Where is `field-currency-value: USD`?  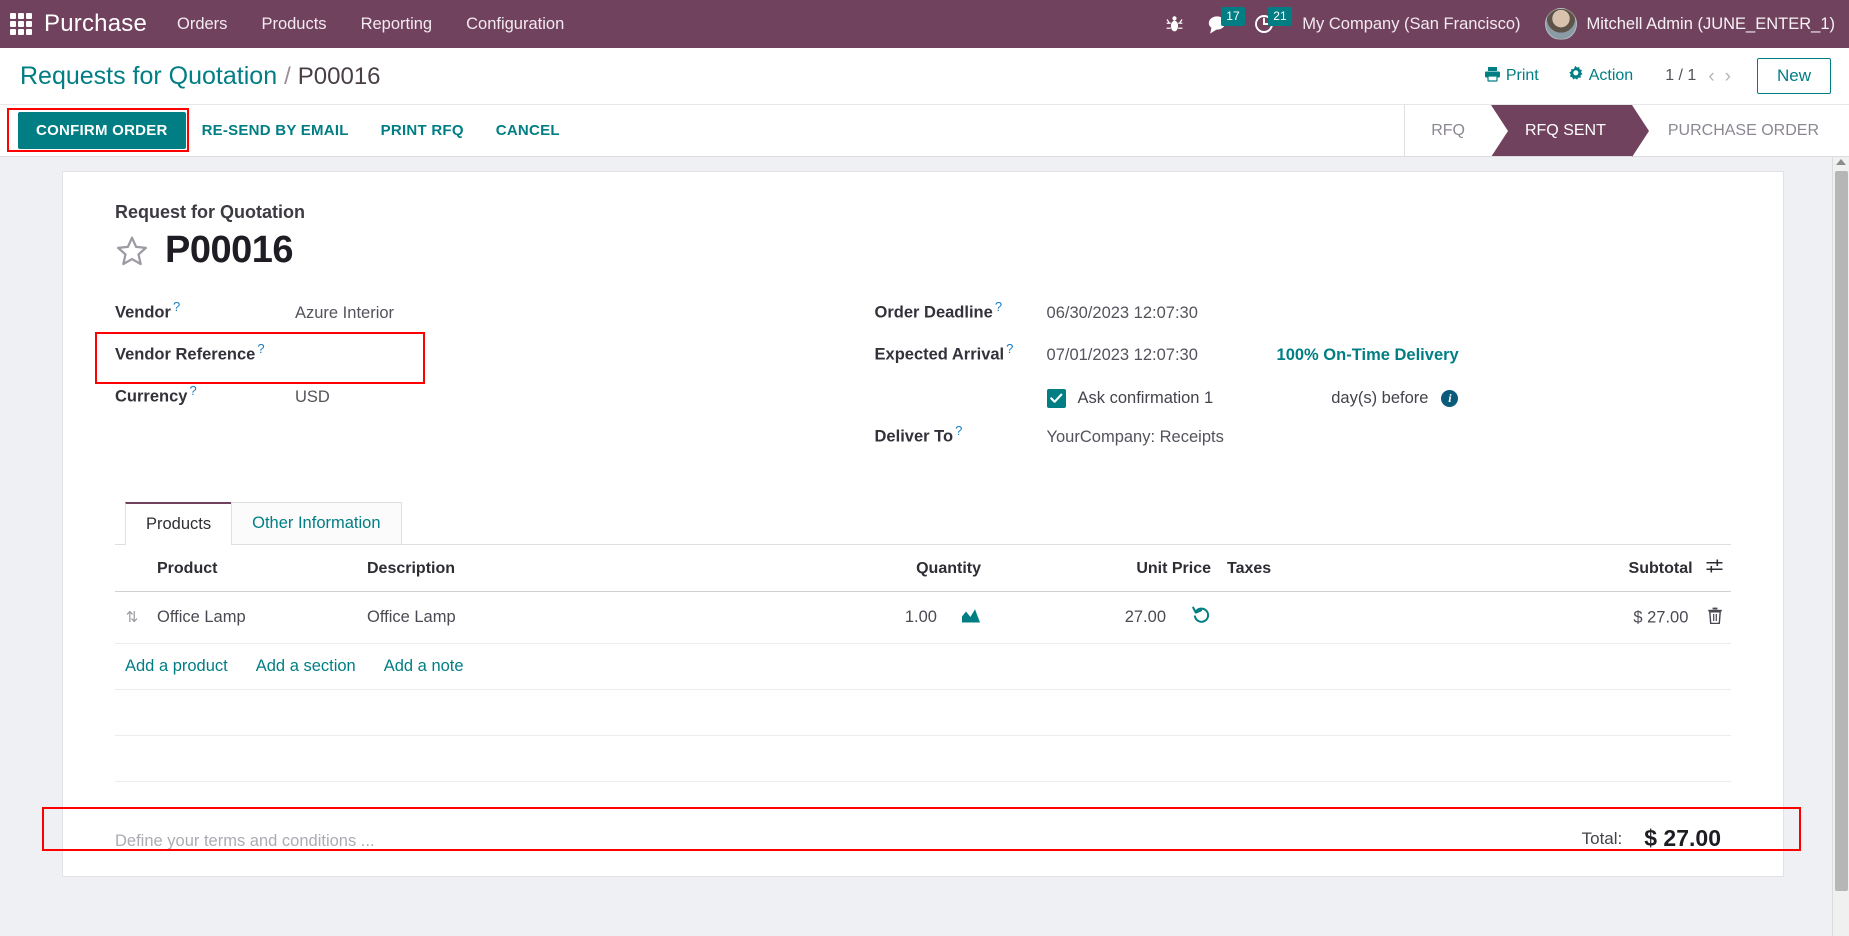
field-currency-value: USD is located at coordinates (312, 397).